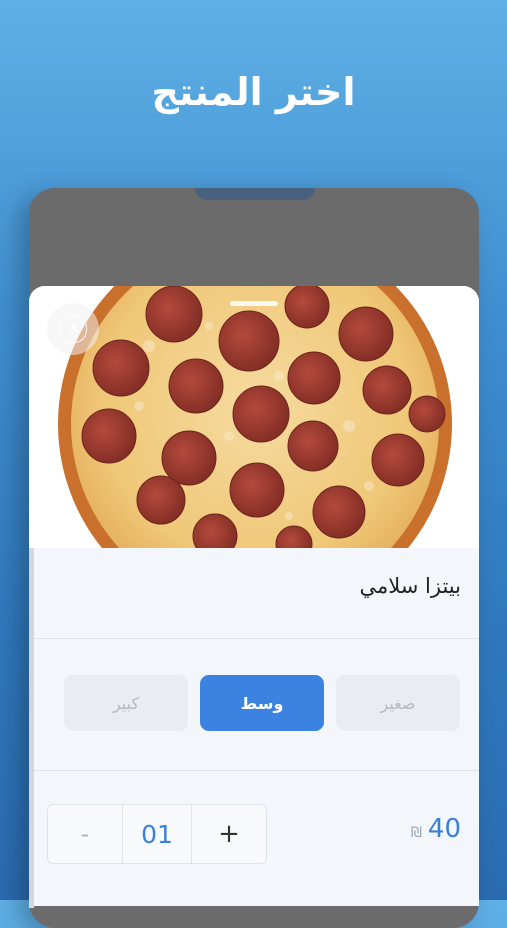 Image resolution: width=507 pixels, height=928 pixels. I want to click on phone-notch, so click(255, 194).